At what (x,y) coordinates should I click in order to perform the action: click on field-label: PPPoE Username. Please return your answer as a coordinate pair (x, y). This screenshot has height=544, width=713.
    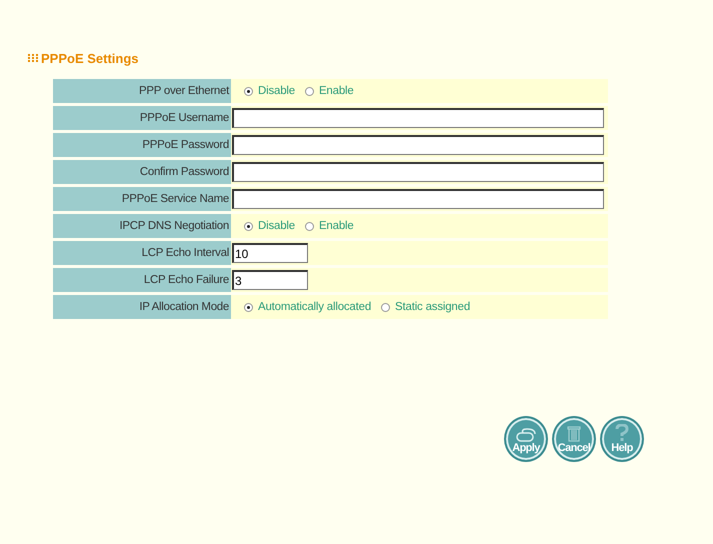
    Looking at the image, I should click on (142, 118).